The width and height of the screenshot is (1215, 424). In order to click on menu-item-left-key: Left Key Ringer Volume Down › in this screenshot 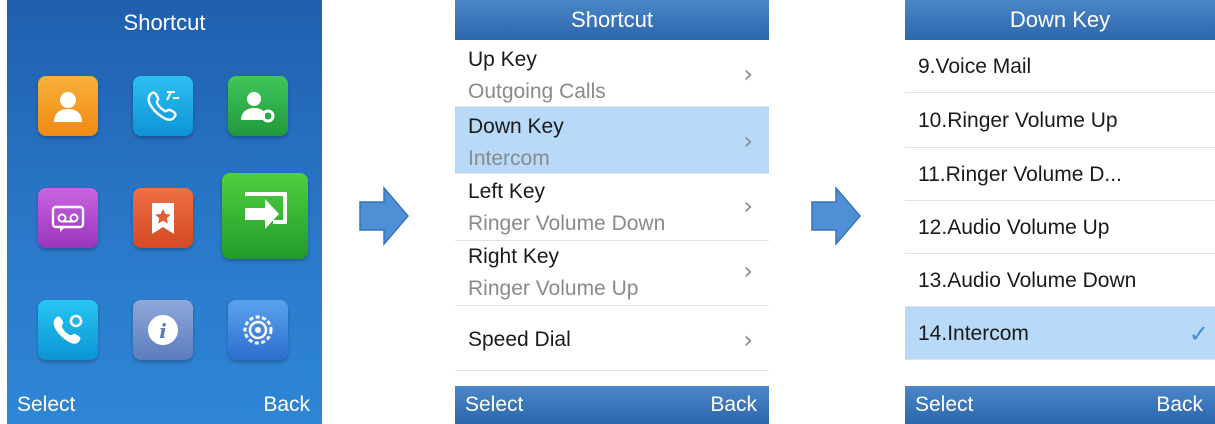, I will do `click(612, 207)`.